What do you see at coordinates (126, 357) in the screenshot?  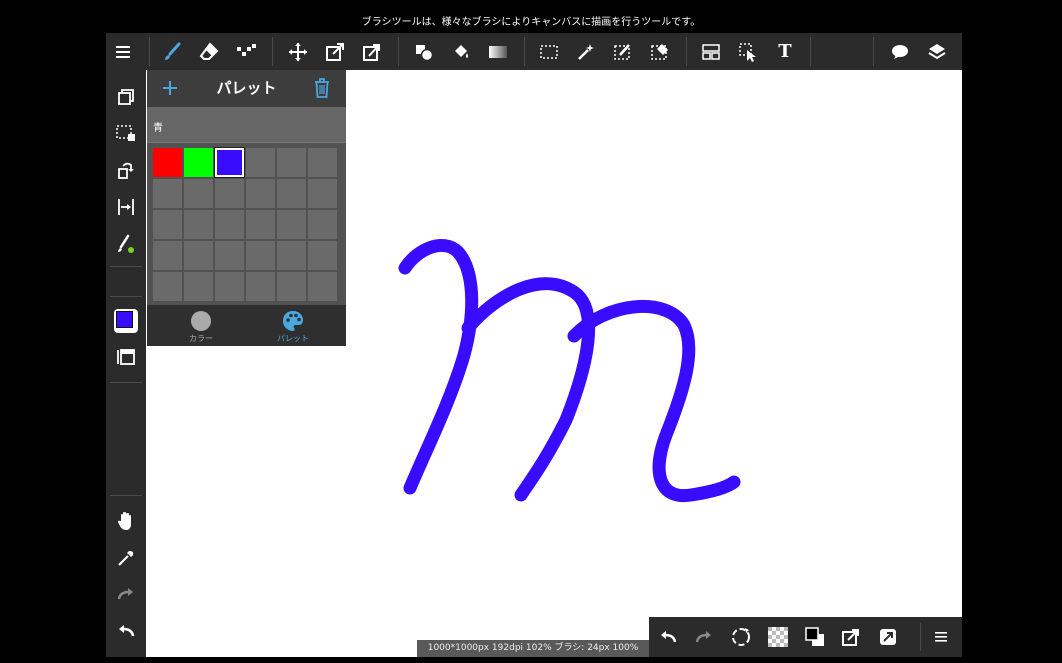 I see `window-icon` at bounding box center [126, 357].